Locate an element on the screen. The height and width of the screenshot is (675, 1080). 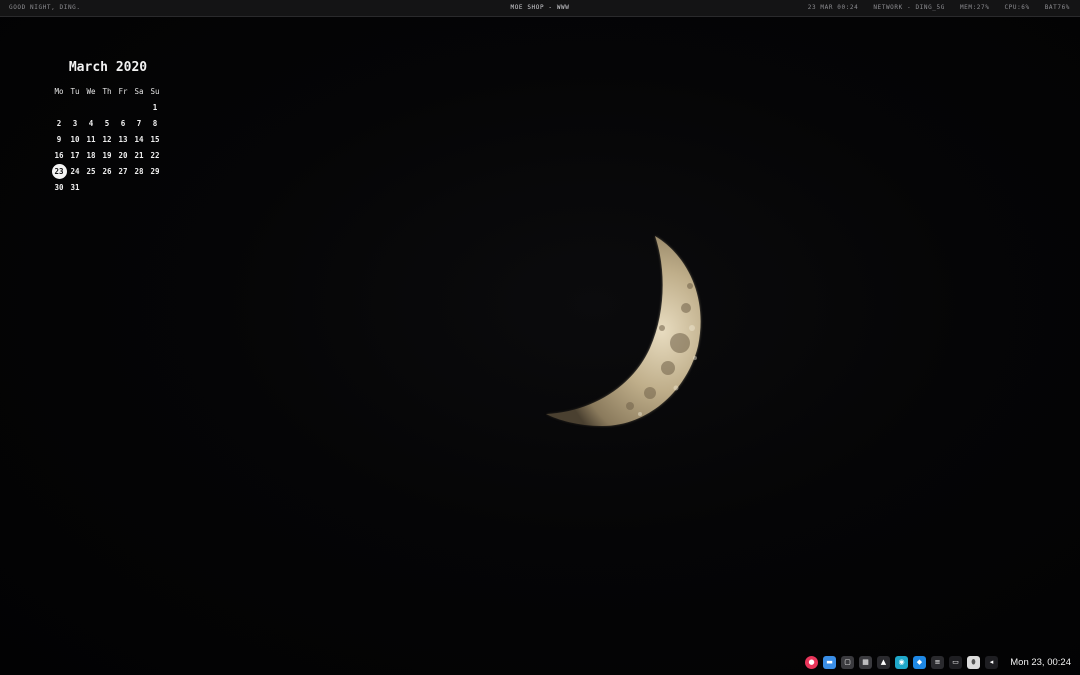
calendar-day-cell: 21 is located at coordinates (139, 155).